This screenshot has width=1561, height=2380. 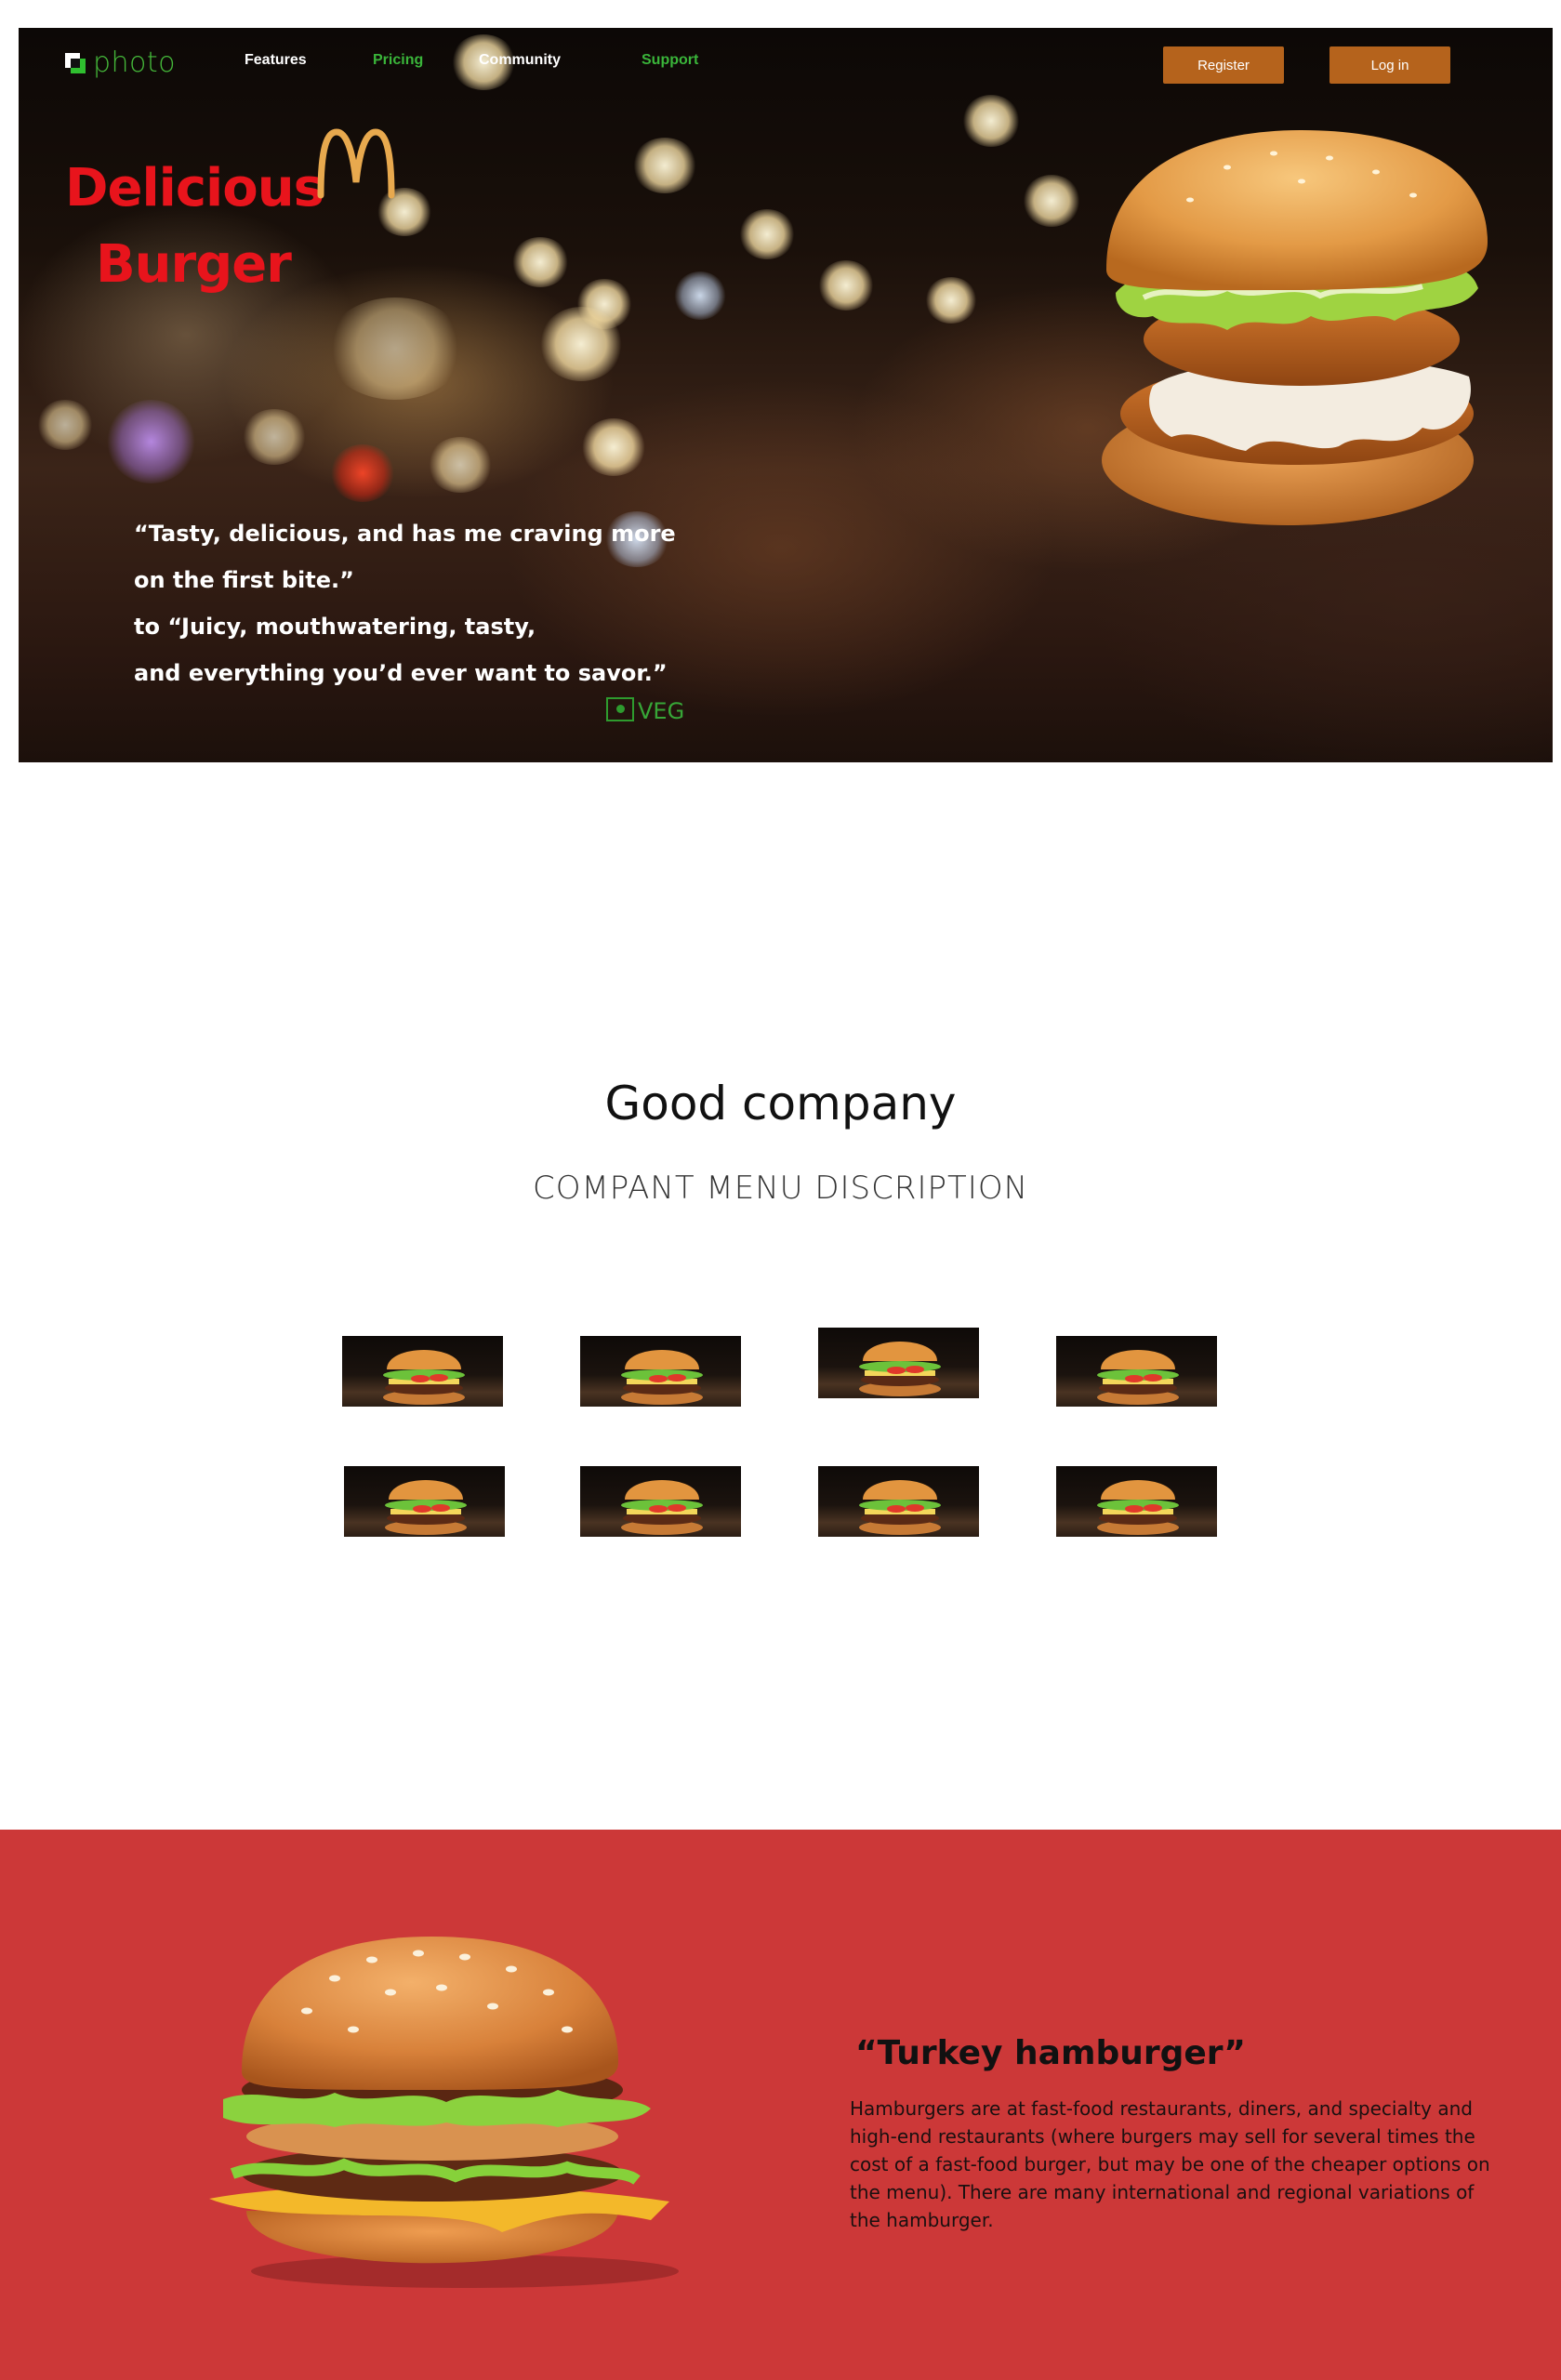 I want to click on logo-text: photo, so click(x=135, y=62).